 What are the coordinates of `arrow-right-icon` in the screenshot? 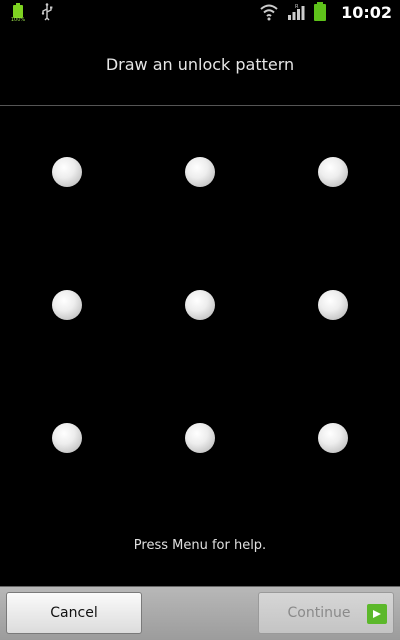 It's located at (377, 614).